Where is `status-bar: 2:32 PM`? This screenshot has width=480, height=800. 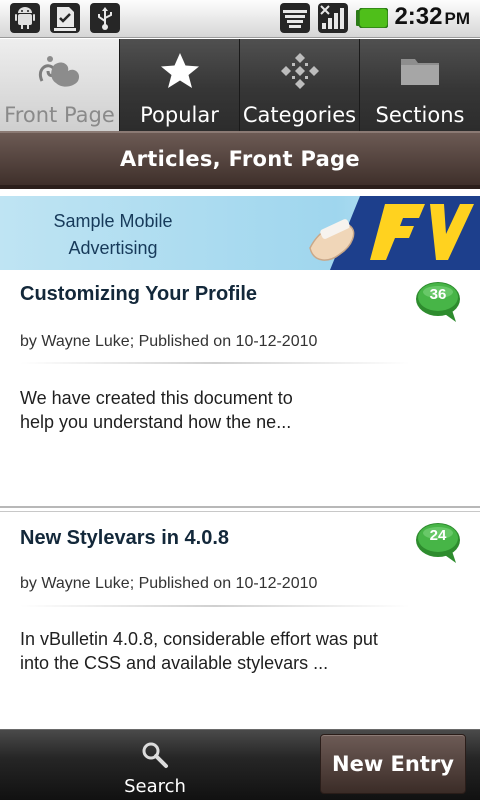 status-bar: 2:32 PM is located at coordinates (240, 19).